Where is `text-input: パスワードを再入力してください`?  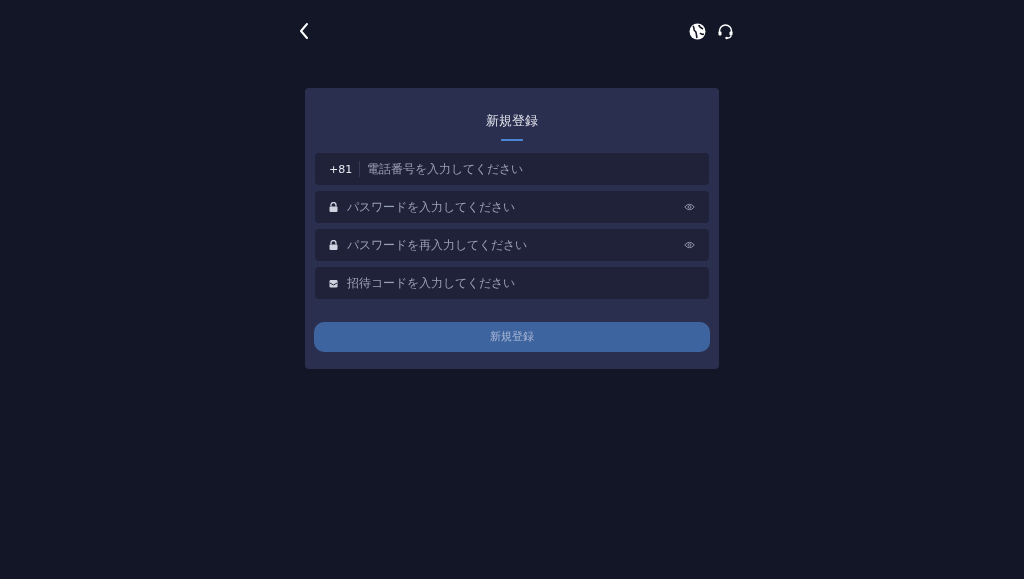
text-input: パスワードを再入力してください is located at coordinates (511, 245).